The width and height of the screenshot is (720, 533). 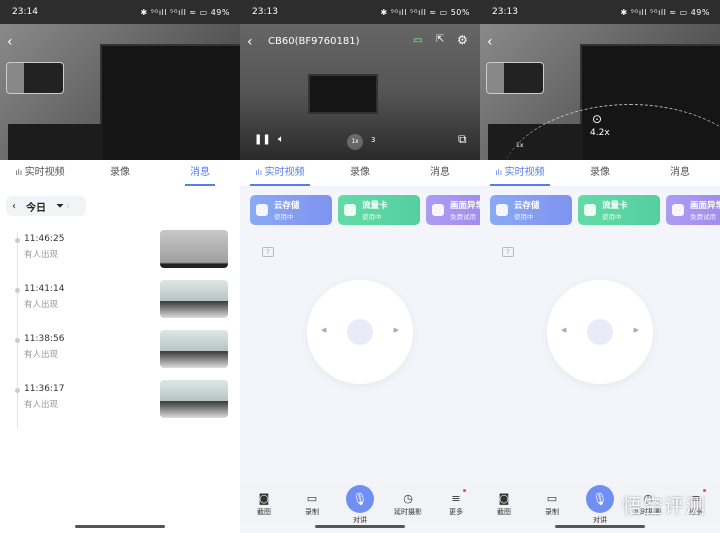 What do you see at coordinates (373, 140) in the screenshot?
I see `speed-3-button: 3` at bounding box center [373, 140].